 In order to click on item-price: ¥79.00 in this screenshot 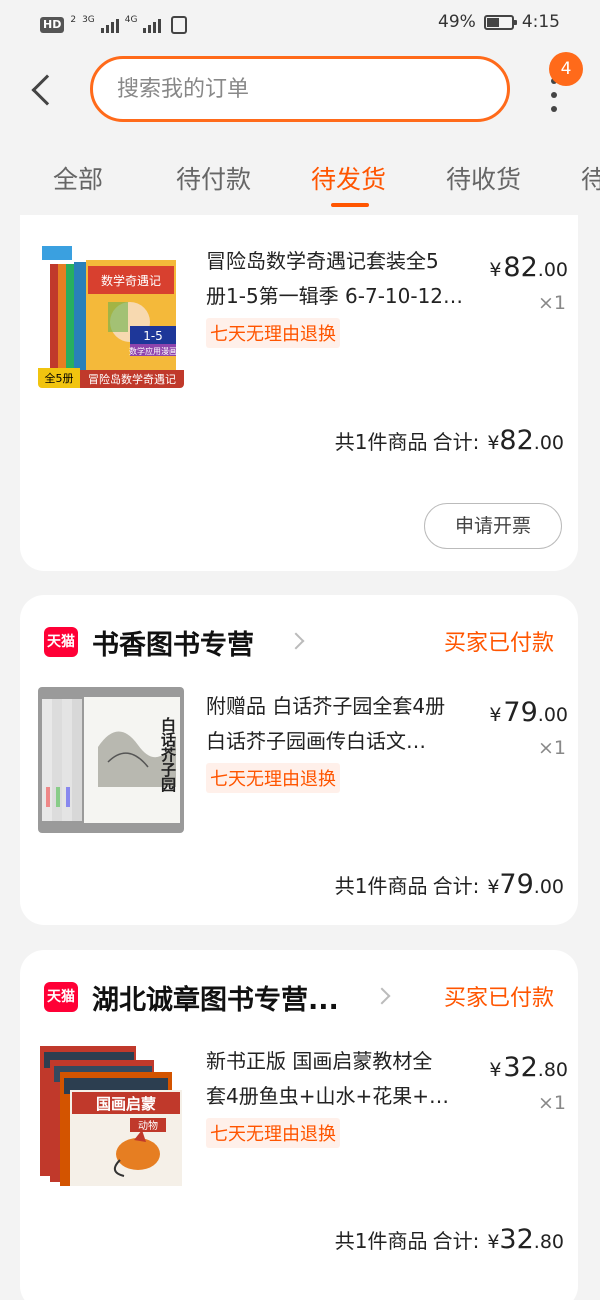, I will do `click(528, 712)`.